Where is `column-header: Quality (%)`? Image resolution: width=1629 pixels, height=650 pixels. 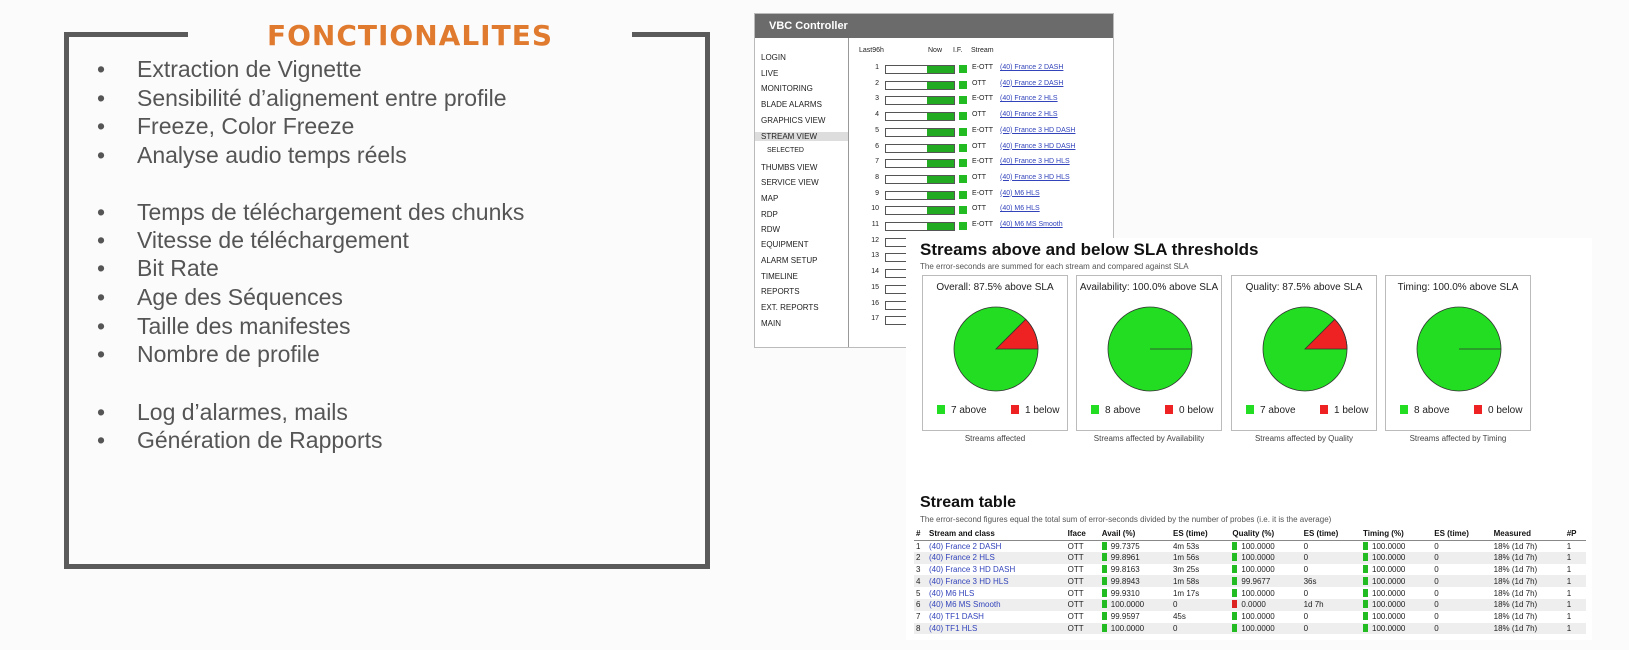
column-header: Quality (%) is located at coordinates (1266, 534).